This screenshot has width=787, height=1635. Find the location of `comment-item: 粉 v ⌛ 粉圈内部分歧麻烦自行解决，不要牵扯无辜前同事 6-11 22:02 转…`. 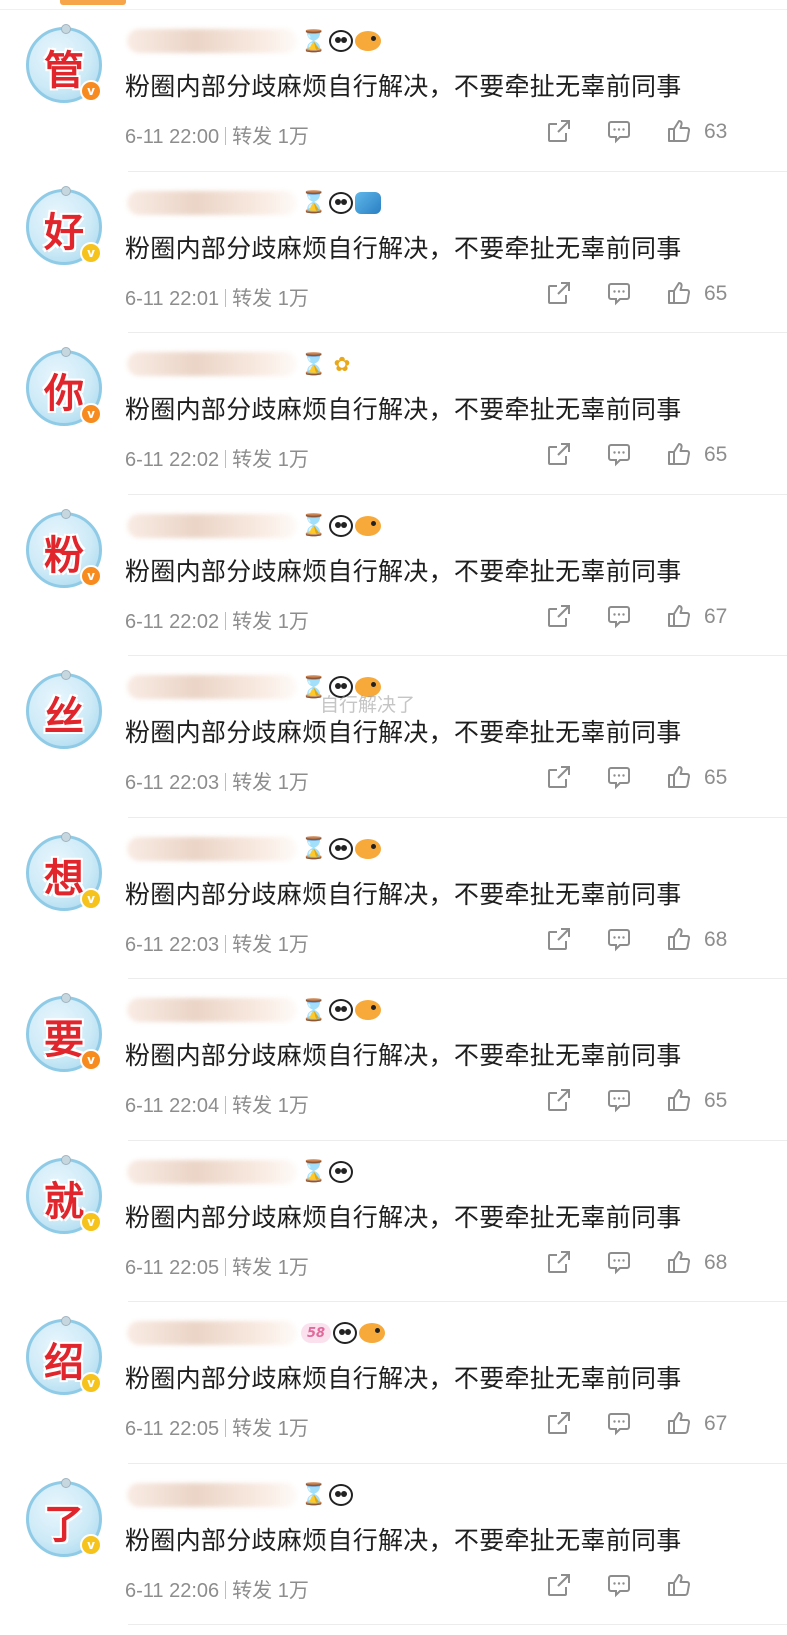

comment-item: 粉 v ⌛ 粉圈内部分歧麻烦自行解决，不要牵扯无辜前同事 6-11 22:02 转… is located at coordinates (393, 575).